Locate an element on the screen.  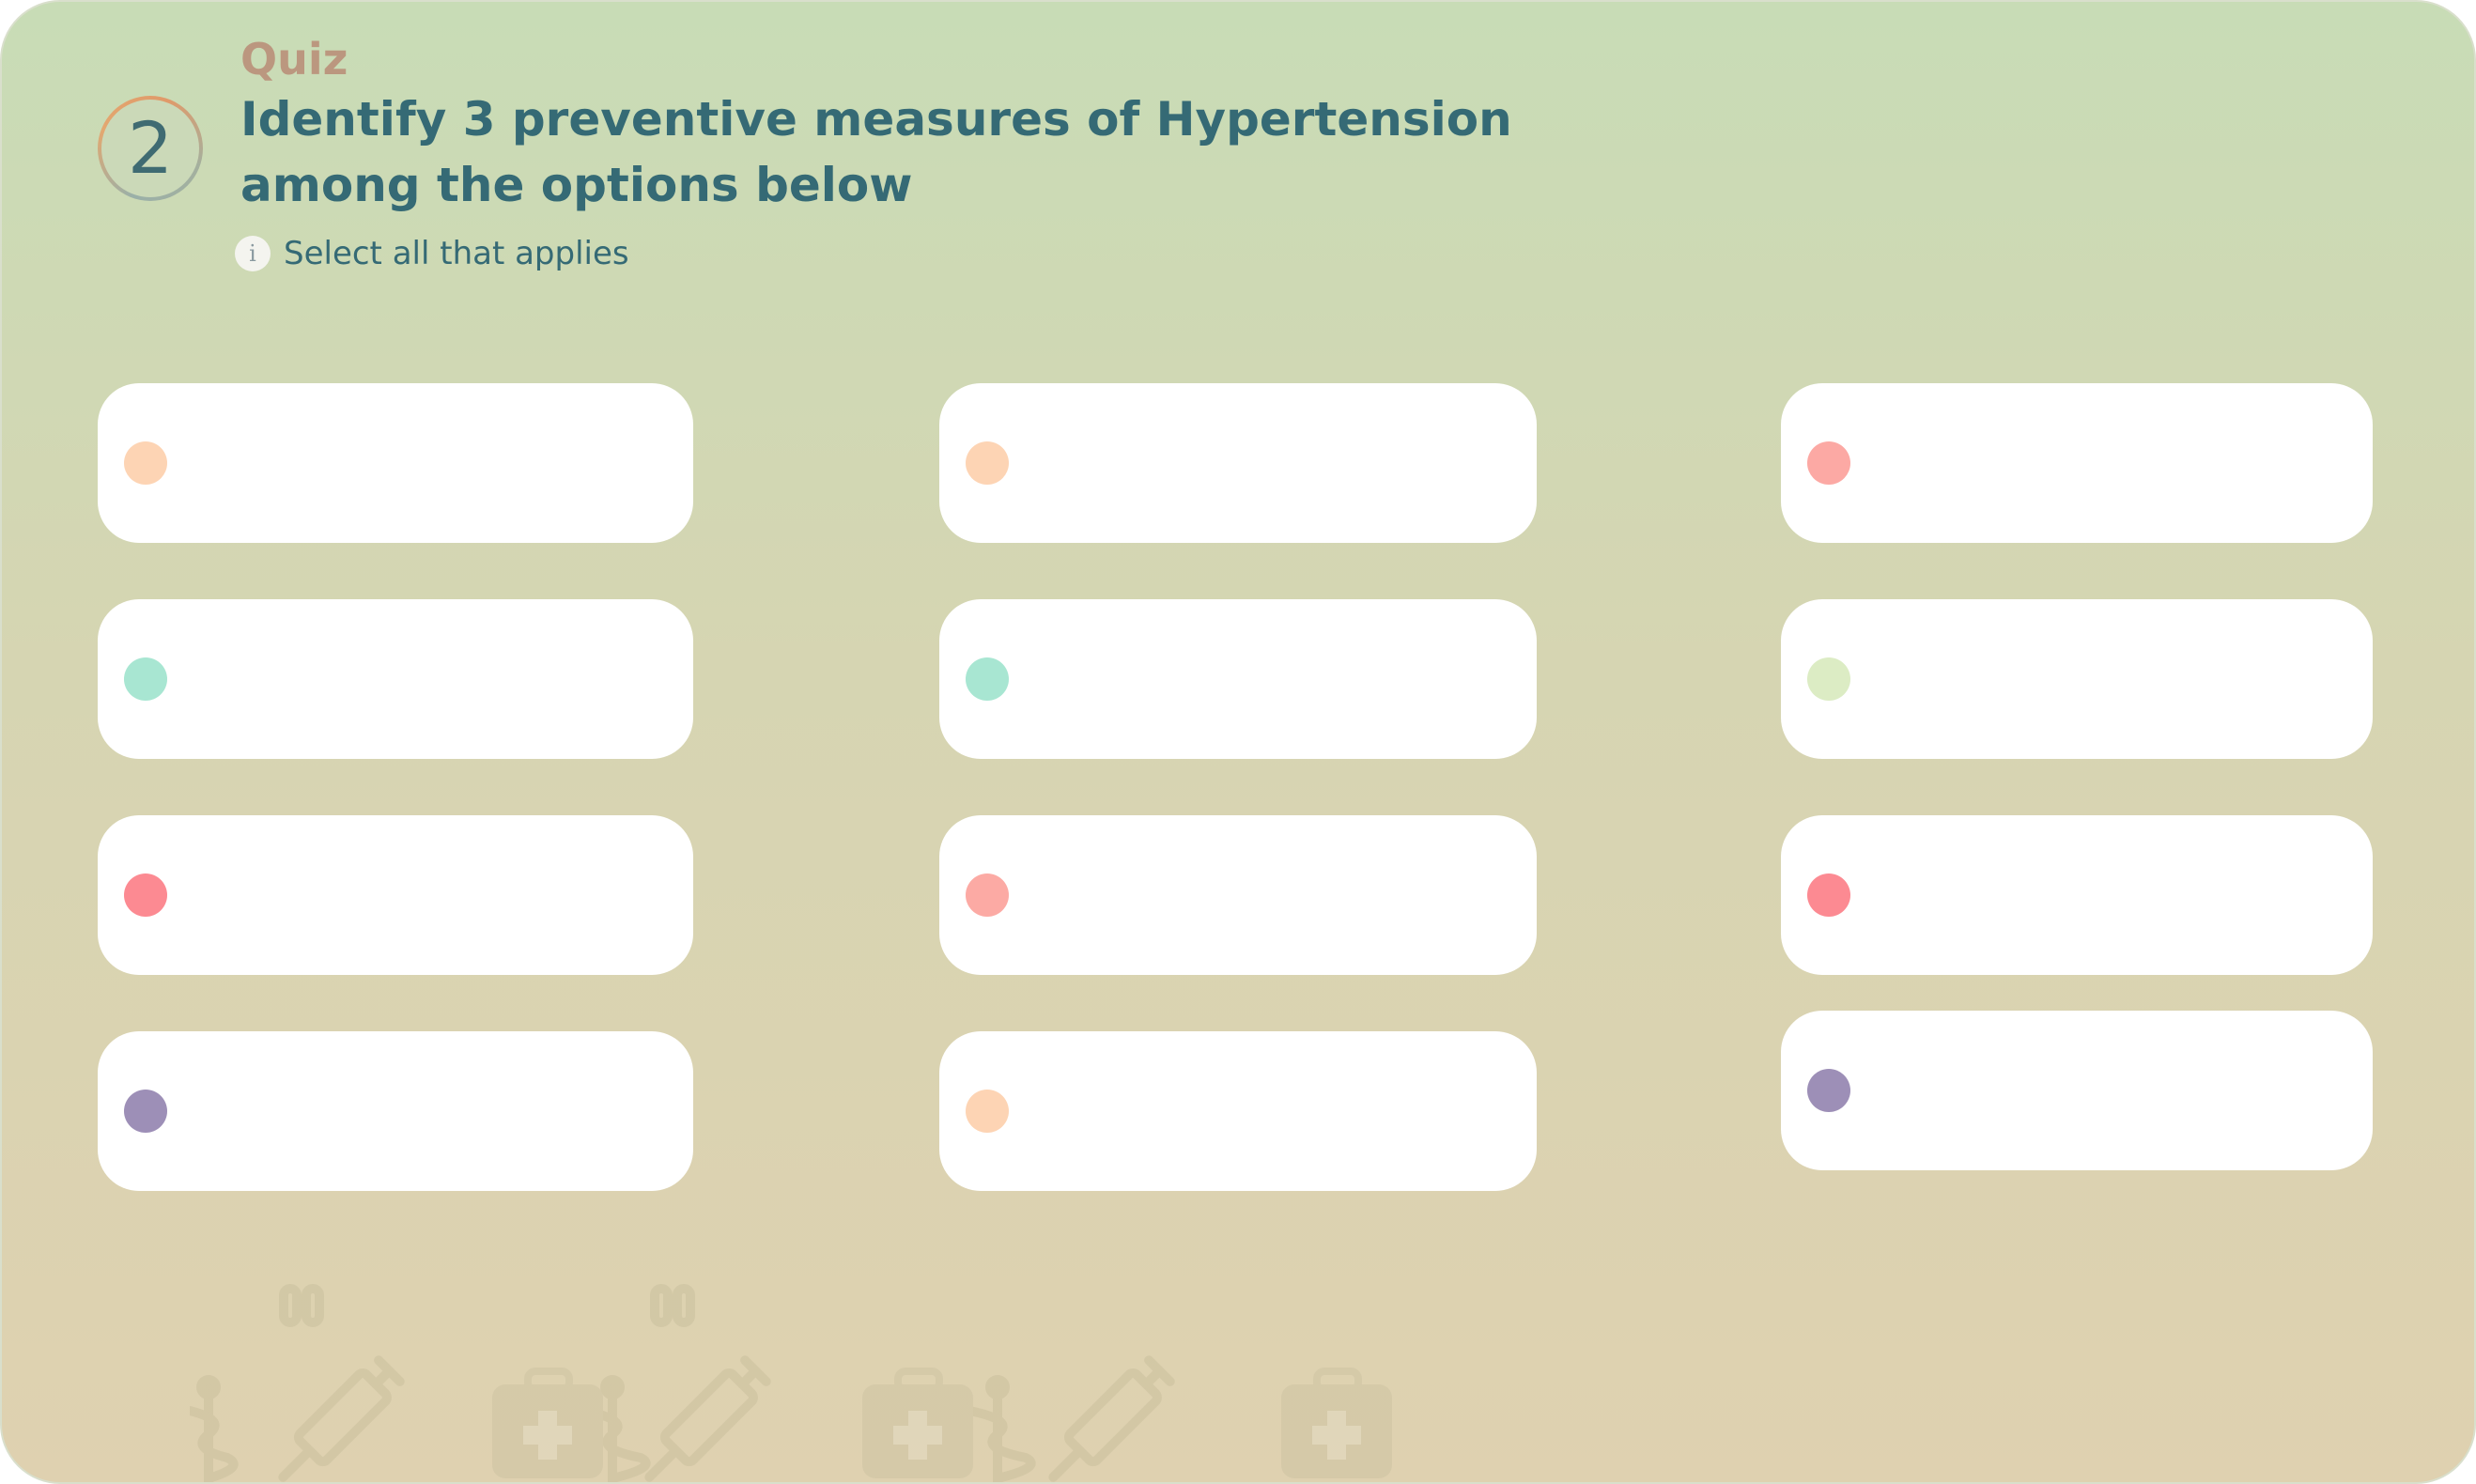
hint-text: Select all that applies is located at coordinates (456, 254).